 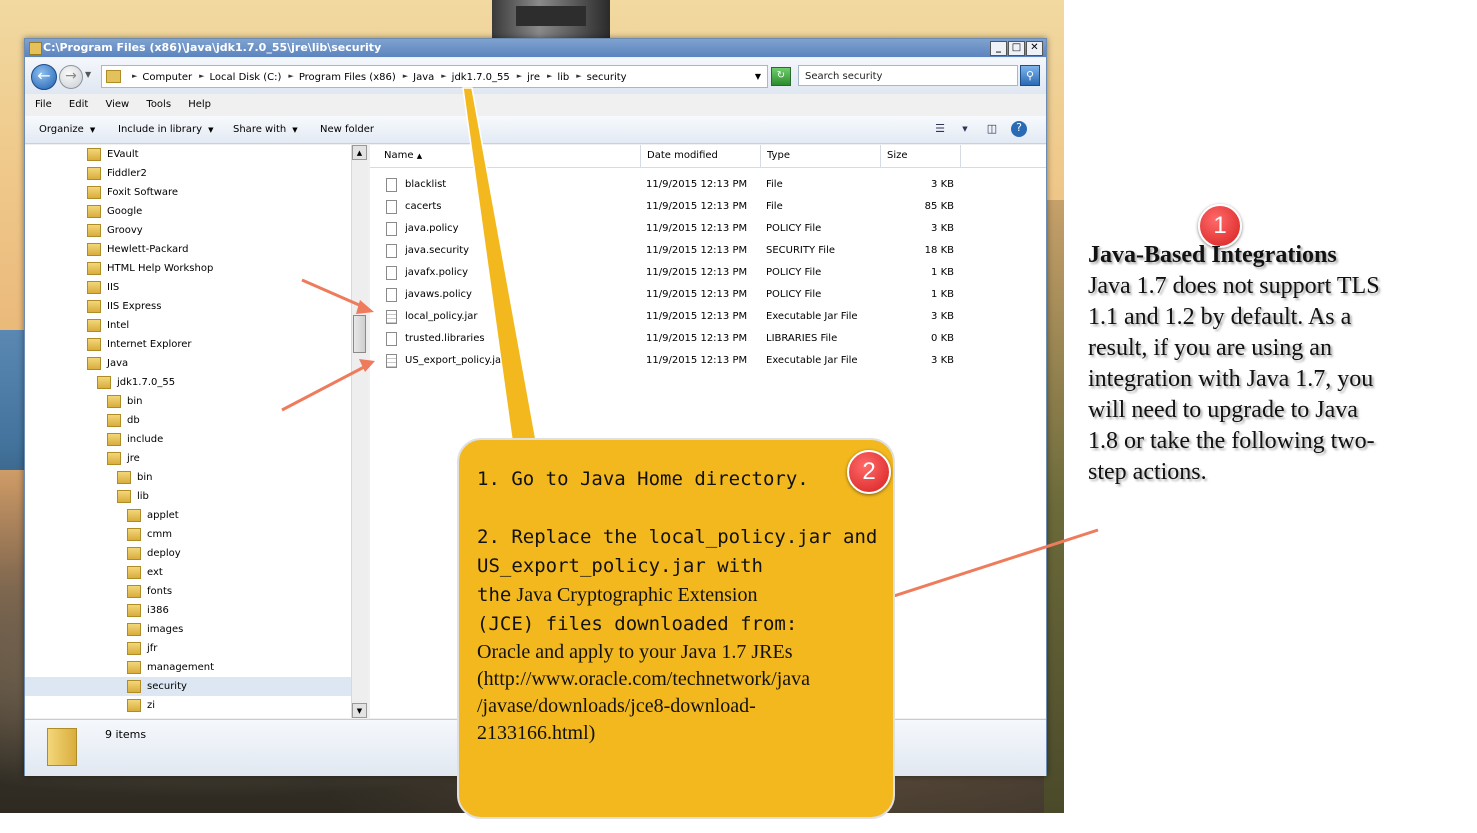 What do you see at coordinates (188, 667) in the screenshot?
I see `tree-item: management` at bounding box center [188, 667].